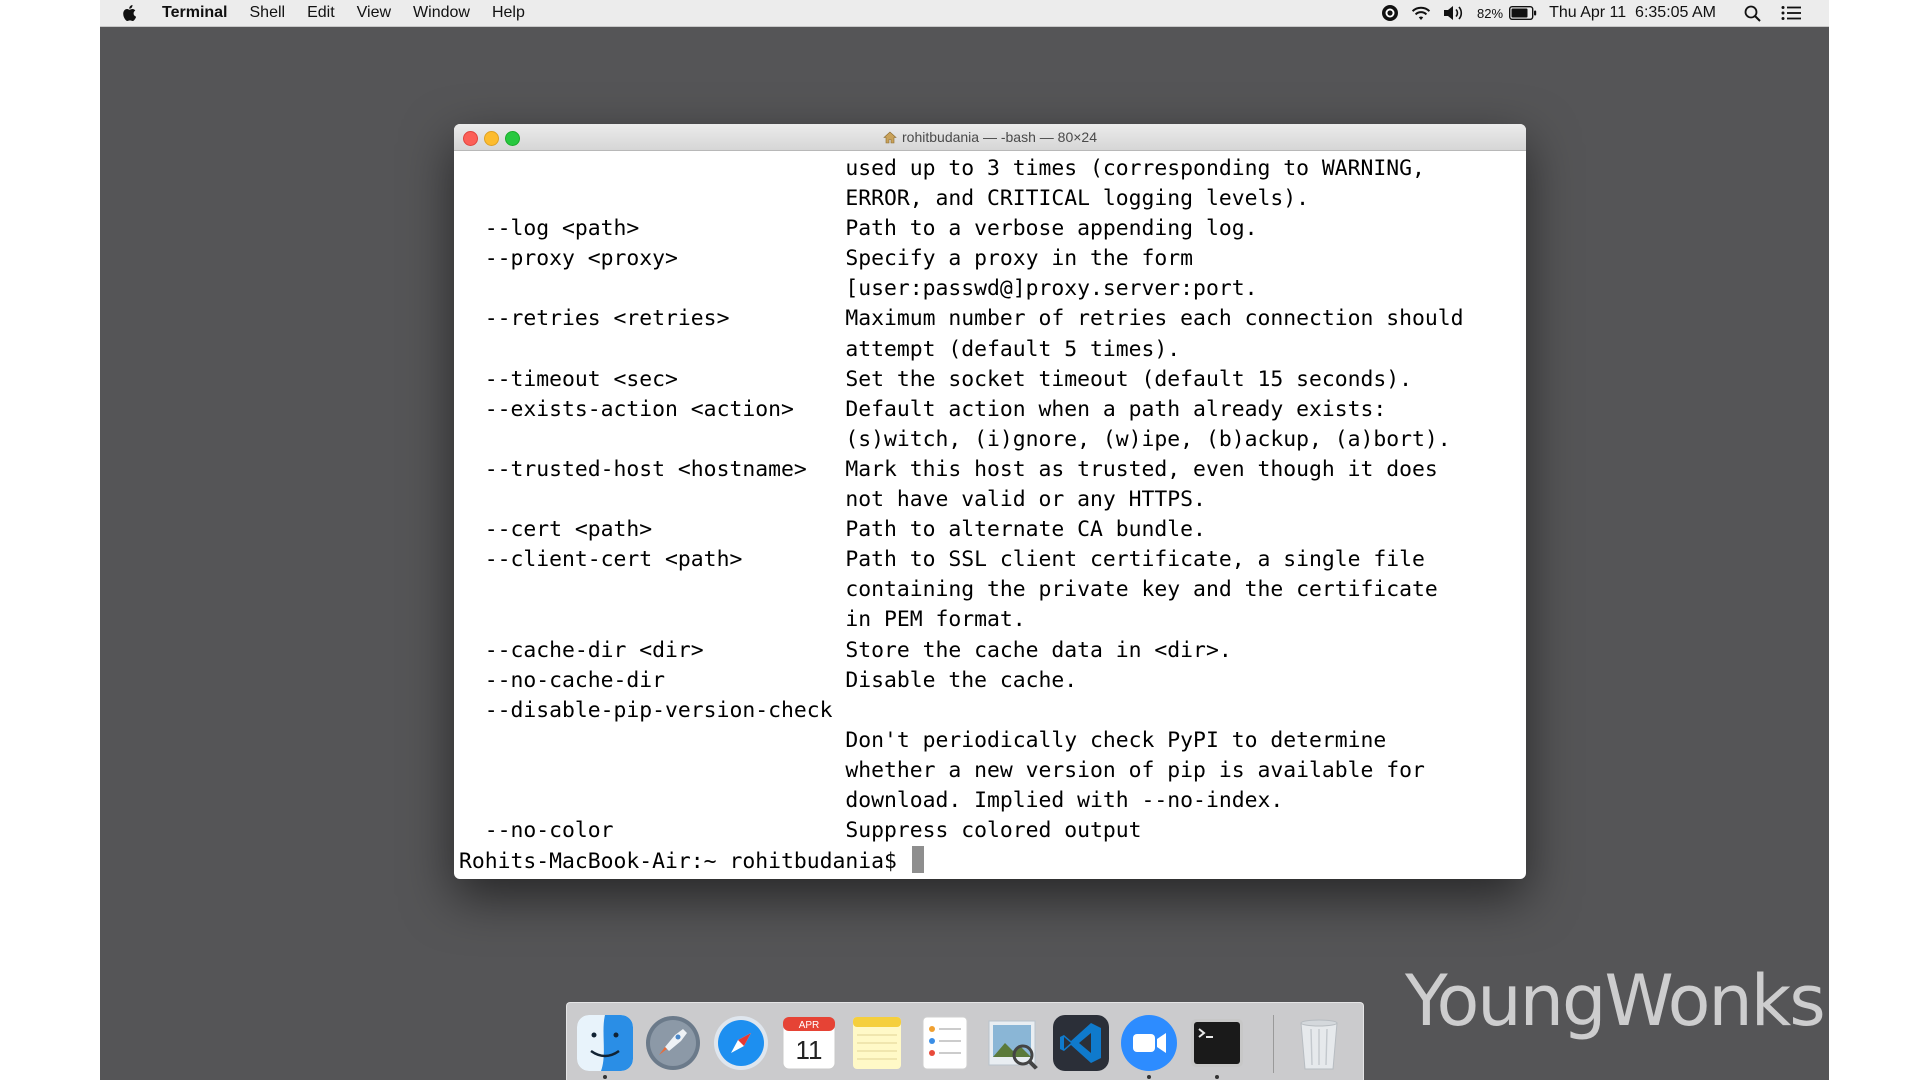  I want to click on shell-prompt: Rohits-MacBook-Air:~ rohitbudania$, so click(684, 862).